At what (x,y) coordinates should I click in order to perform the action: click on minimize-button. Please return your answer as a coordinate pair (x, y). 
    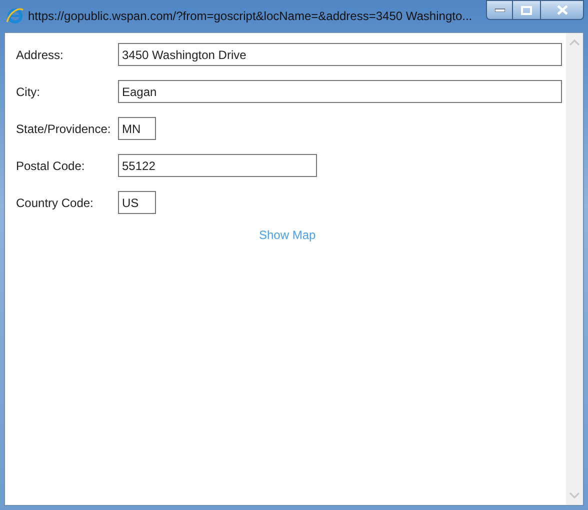
    Looking at the image, I should click on (499, 10).